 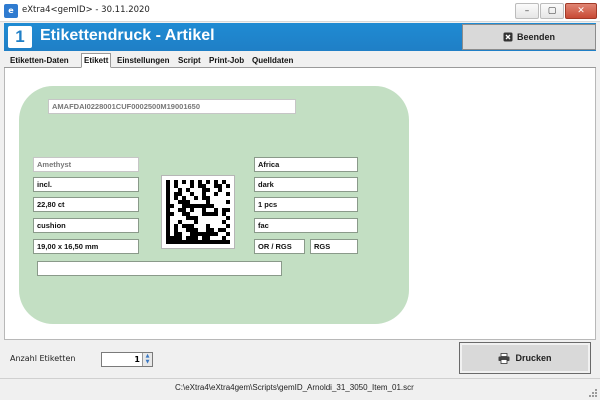 I want to click on stepper-buttons: ▲ ▼, so click(x=147, y=359).